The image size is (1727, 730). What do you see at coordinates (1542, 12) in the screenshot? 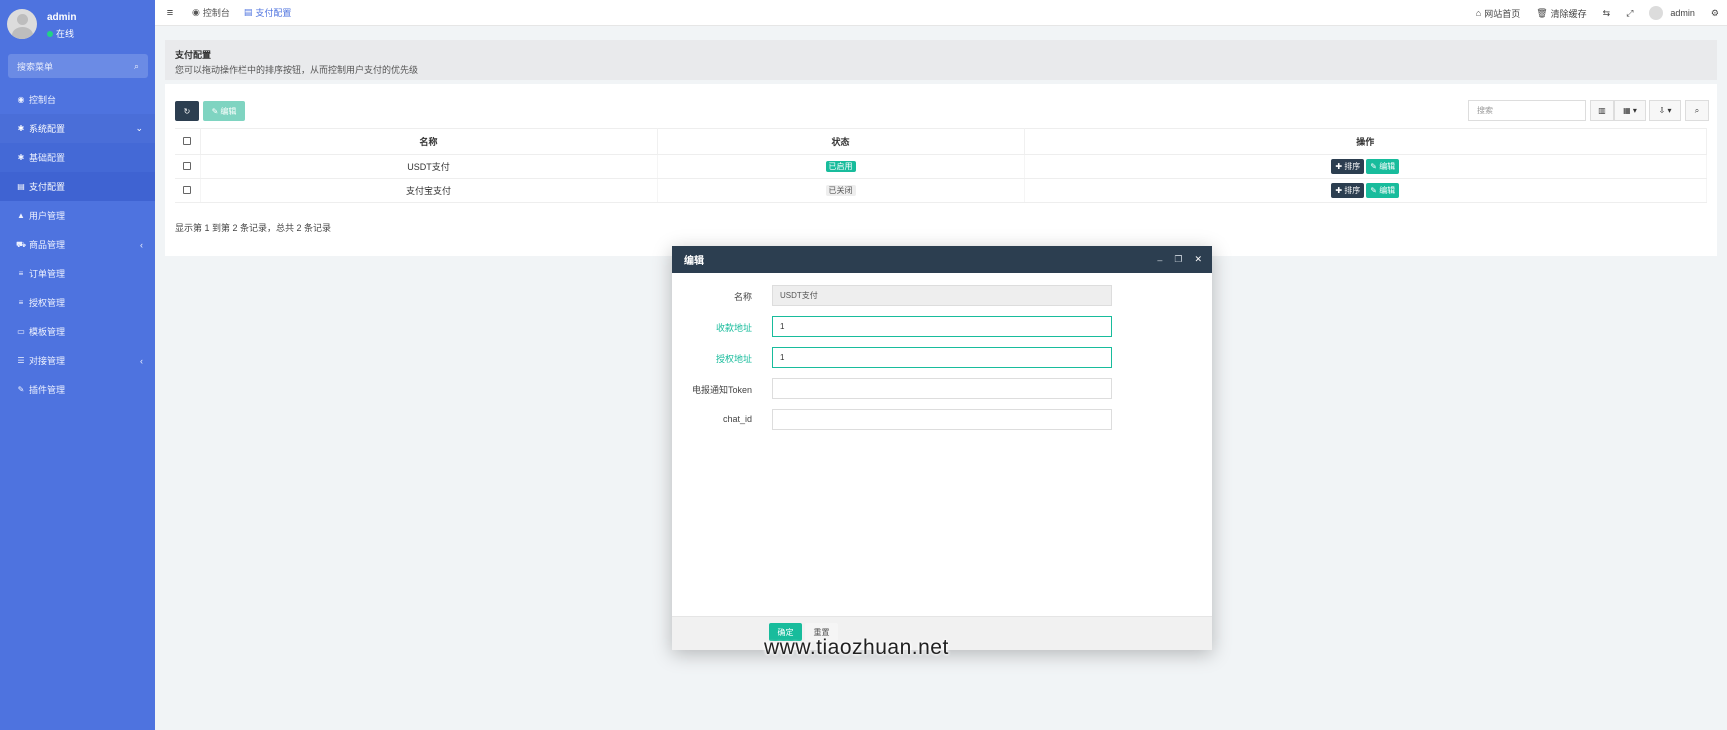
I see `trash-icon: 🗑` at bounding box center [1542, 12].